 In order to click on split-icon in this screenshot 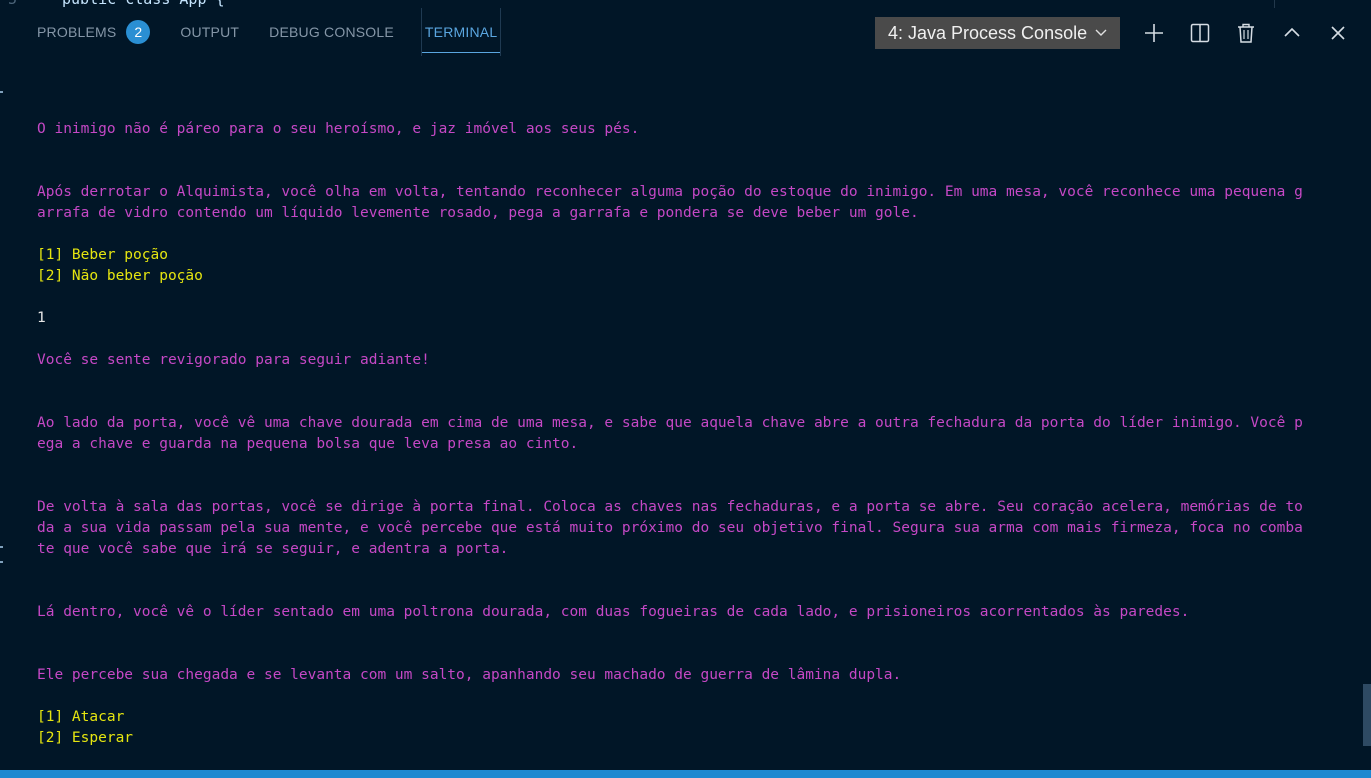, I will do `click(1200, 33)`.